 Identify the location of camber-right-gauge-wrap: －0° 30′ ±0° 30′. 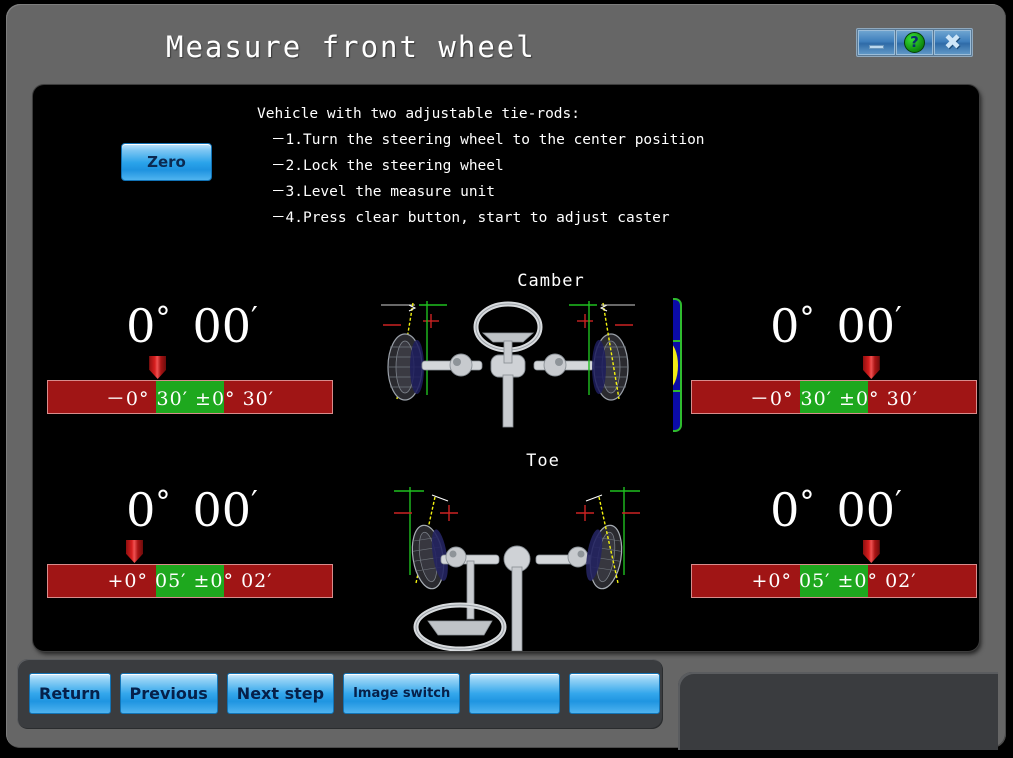
(835, 383).